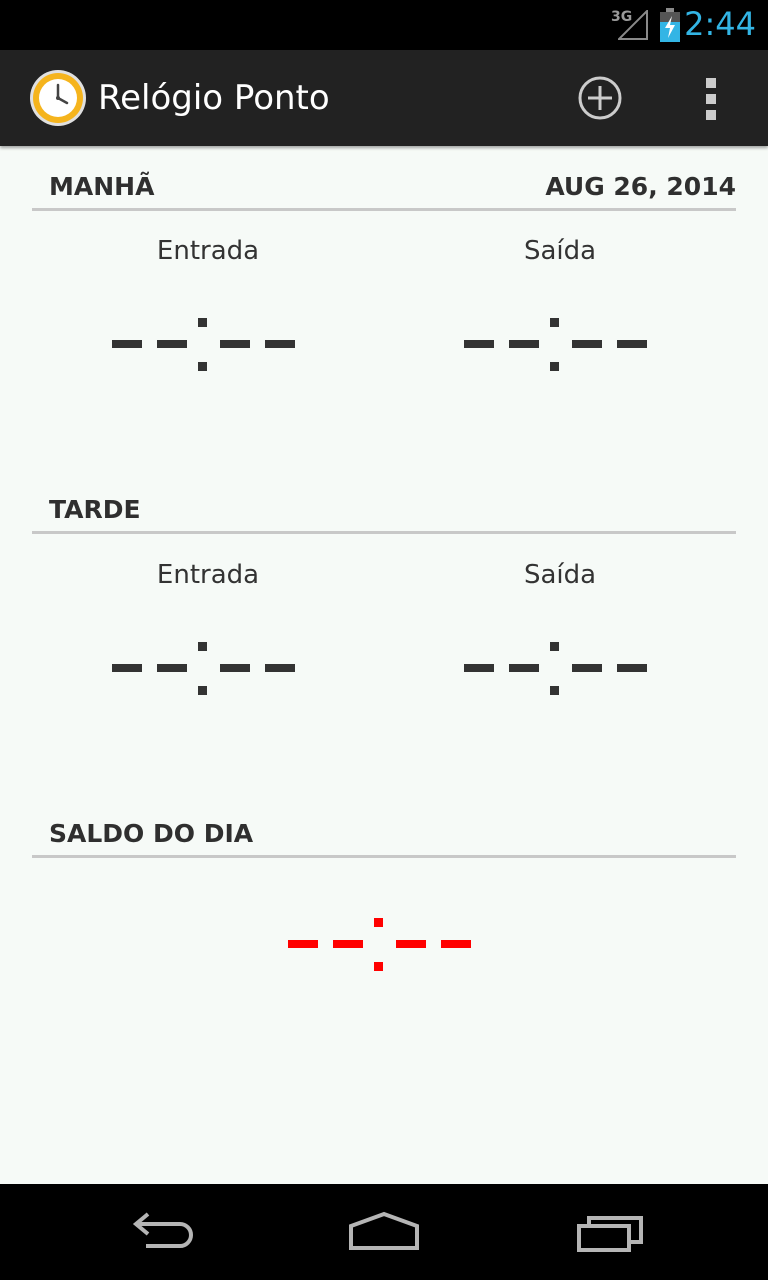 Image resolution: width=768 pixels, height=1280 pixels. Describe the element at coordinates (95, 509) in the screenshot. I see `afternoon-title: TARDE` at that location.